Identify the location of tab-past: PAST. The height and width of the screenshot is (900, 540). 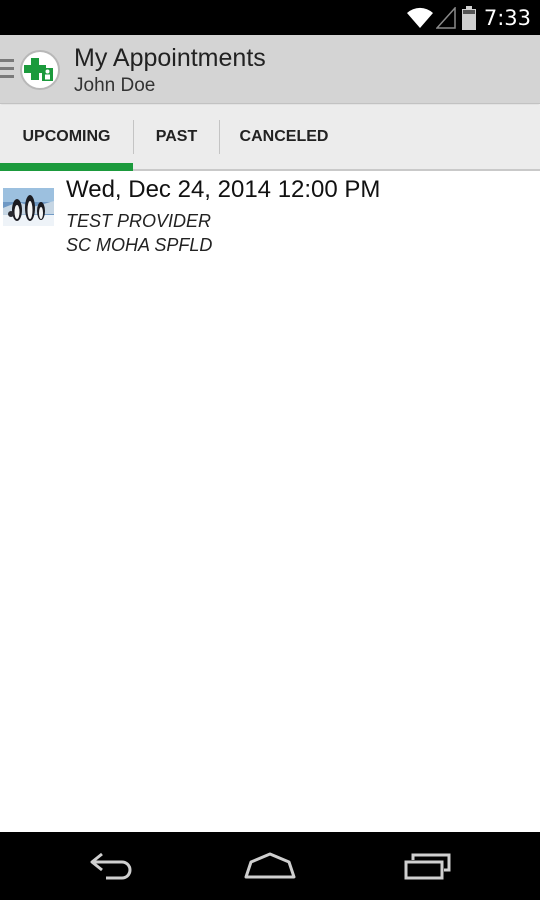
(176, 137).